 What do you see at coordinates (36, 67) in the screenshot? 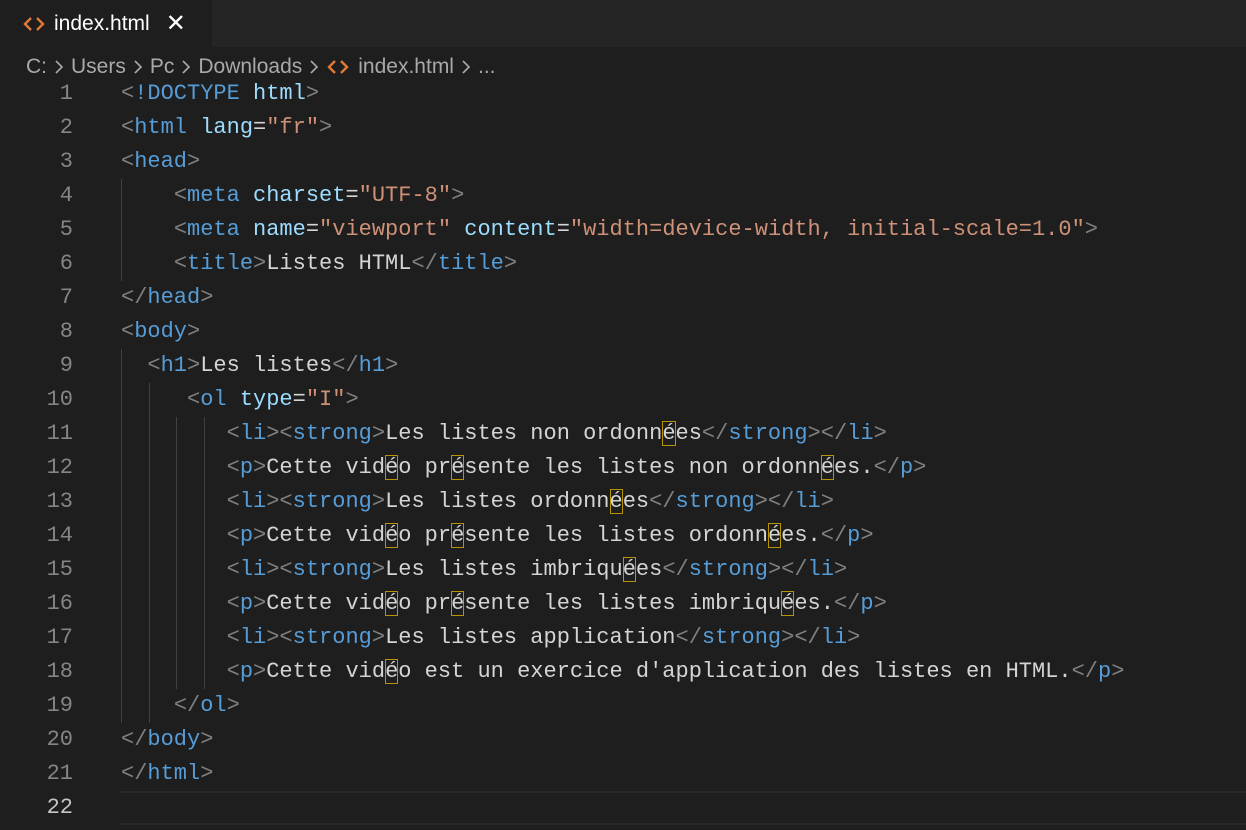
I see `breadcrumb-item: C:` at bounding box center [36, 67].